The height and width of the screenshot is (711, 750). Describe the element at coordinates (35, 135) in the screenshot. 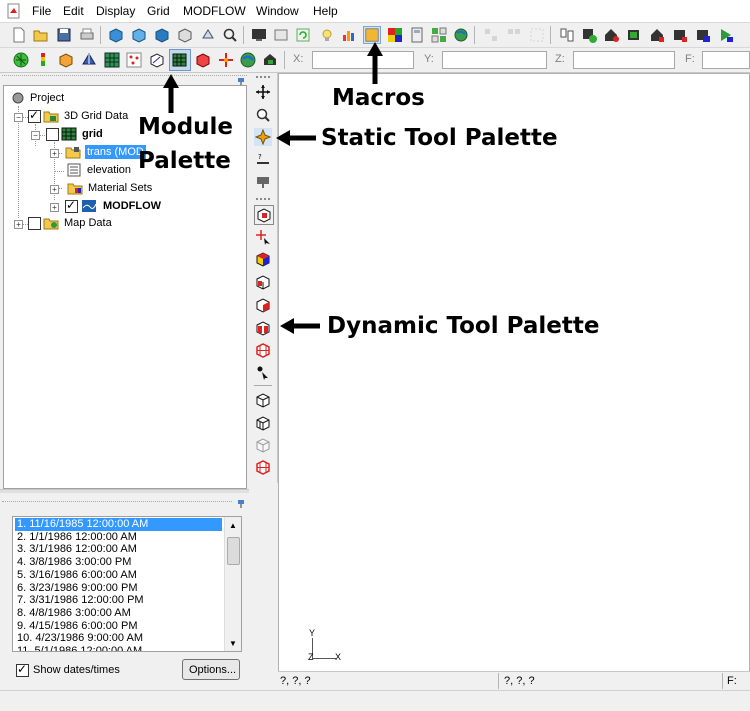

I see `expander-grid: −` at that location.